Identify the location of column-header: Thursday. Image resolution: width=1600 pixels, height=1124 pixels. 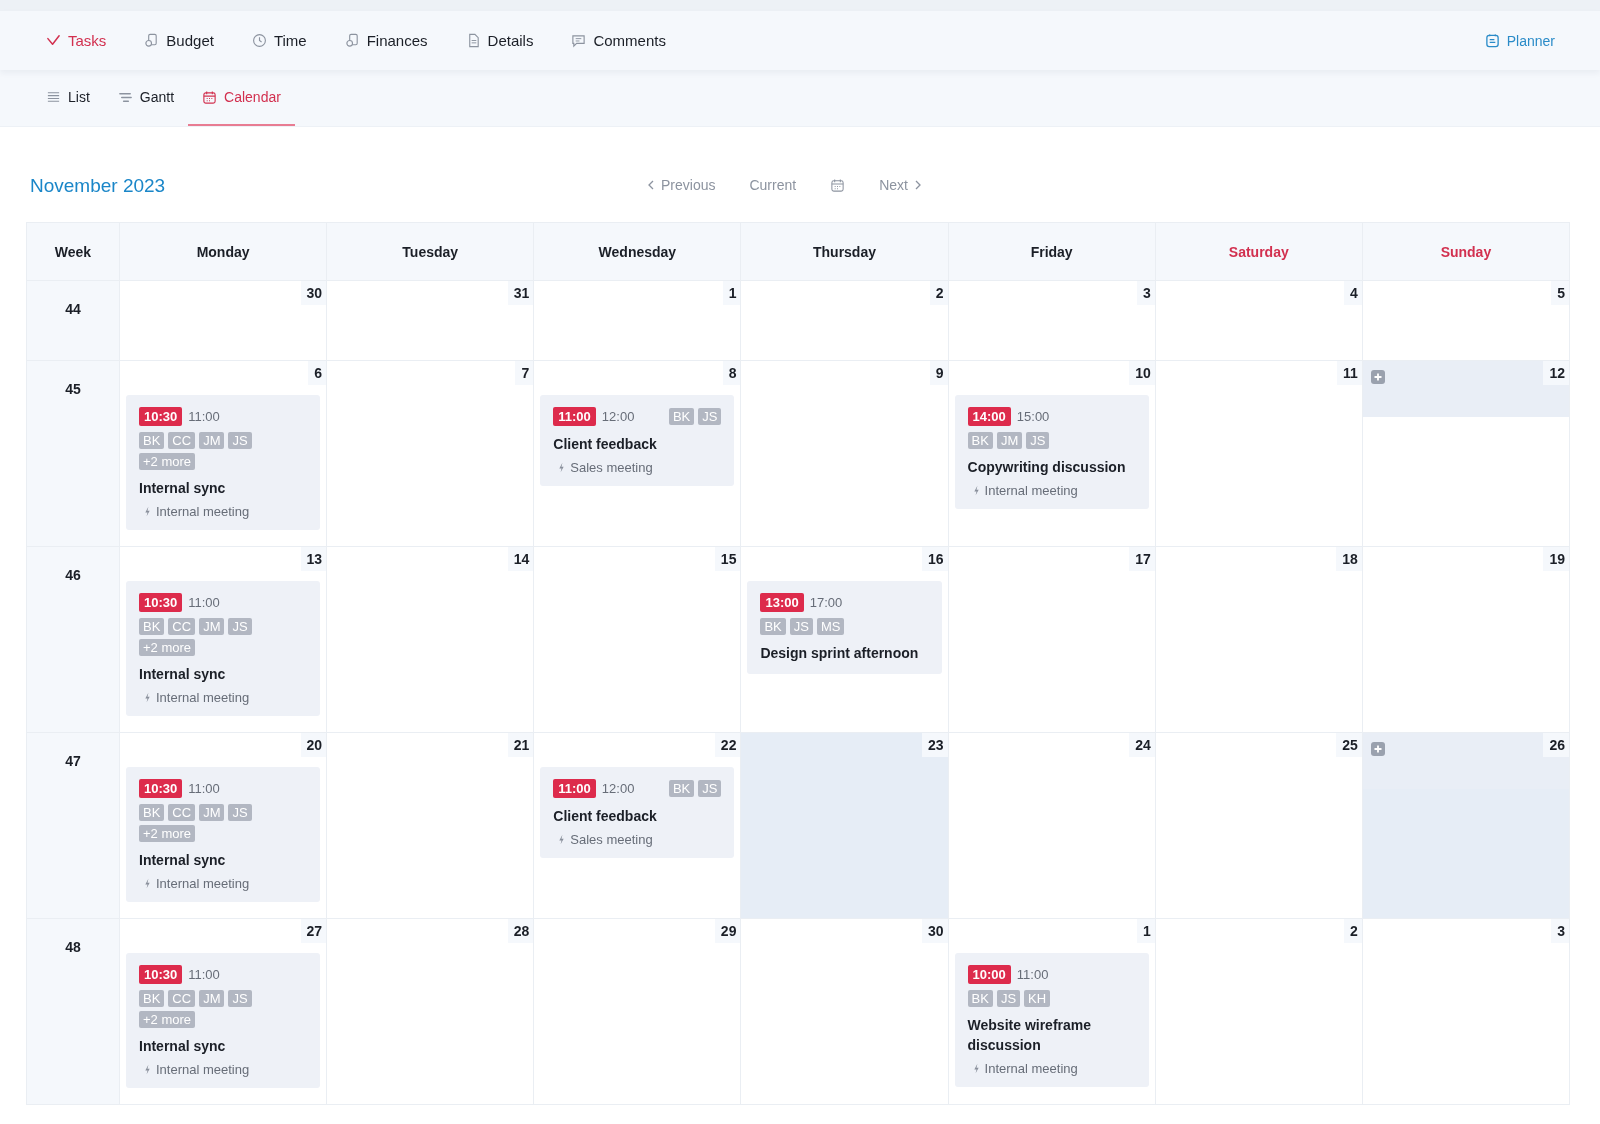
(845, 252).